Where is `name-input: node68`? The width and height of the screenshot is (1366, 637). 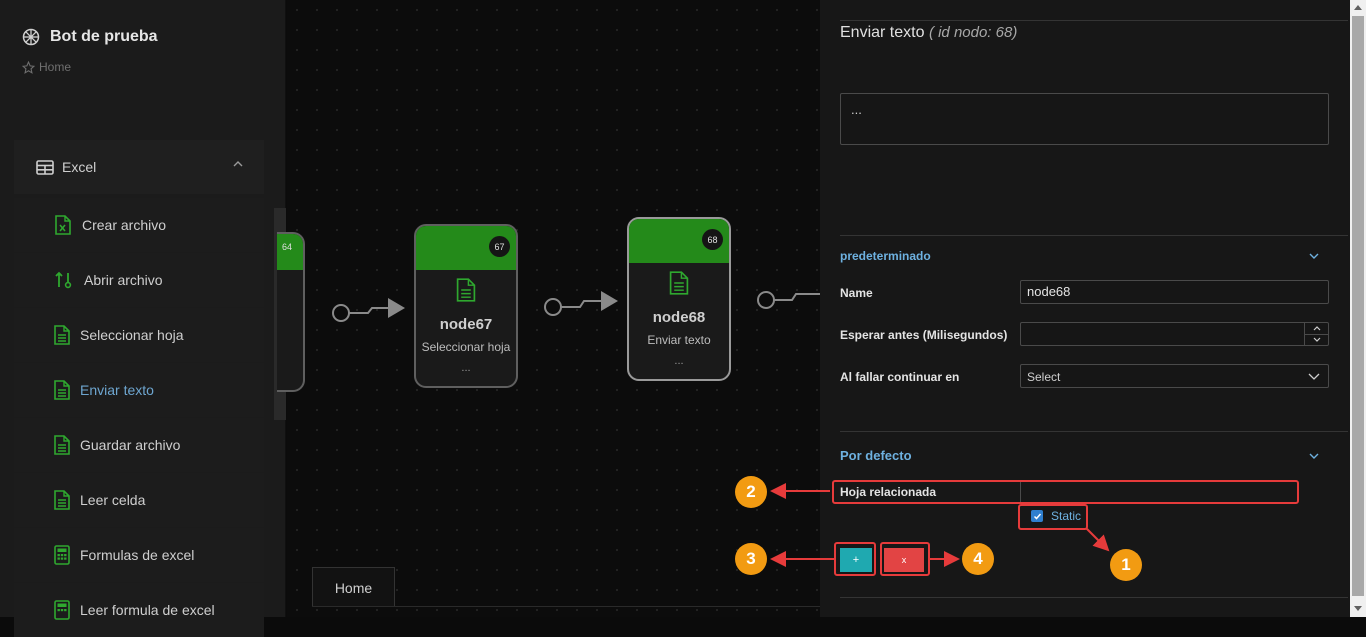 name-input: node68 is located at coordinates (1174, 292).